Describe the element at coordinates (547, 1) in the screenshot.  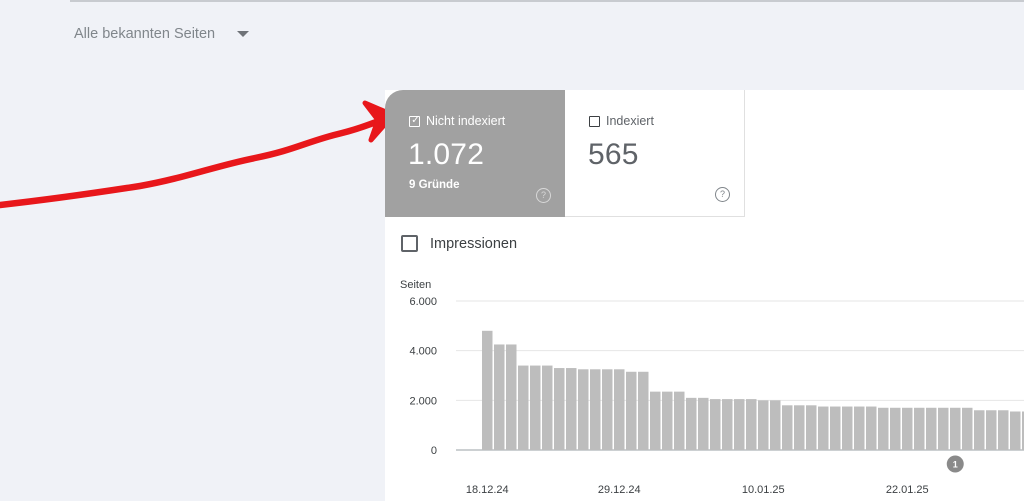
I see `top-divider` at that location.